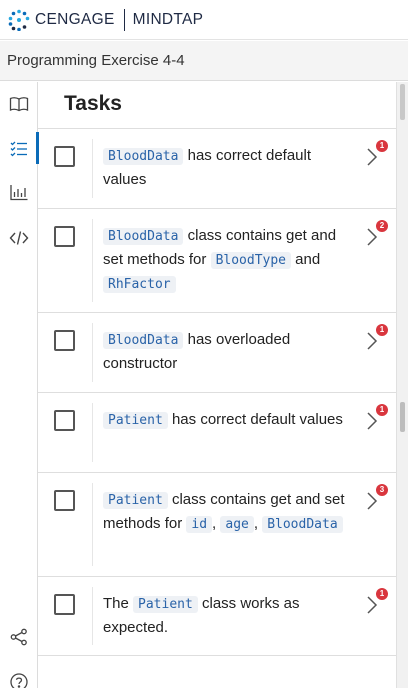 The image size is (408, 688). Describe the element at coordinates (204, 61) in the screenshot. I see `activity-title-bar: Programming Exercise 4-4` at that location.